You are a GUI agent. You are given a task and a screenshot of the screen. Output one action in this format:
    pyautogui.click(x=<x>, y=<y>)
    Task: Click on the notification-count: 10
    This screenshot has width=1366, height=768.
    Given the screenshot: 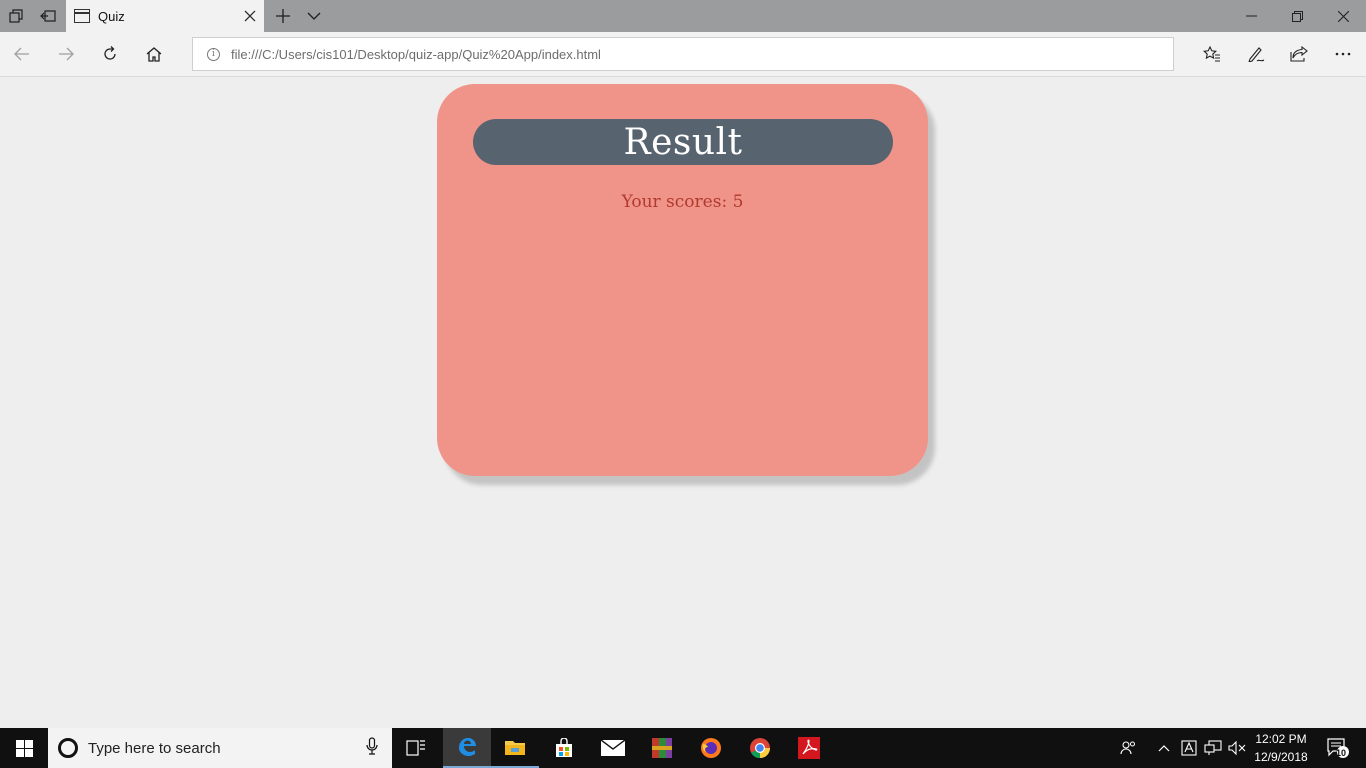 What is the action you would take?
    pyautogui.click(x=1341, y=753)
    